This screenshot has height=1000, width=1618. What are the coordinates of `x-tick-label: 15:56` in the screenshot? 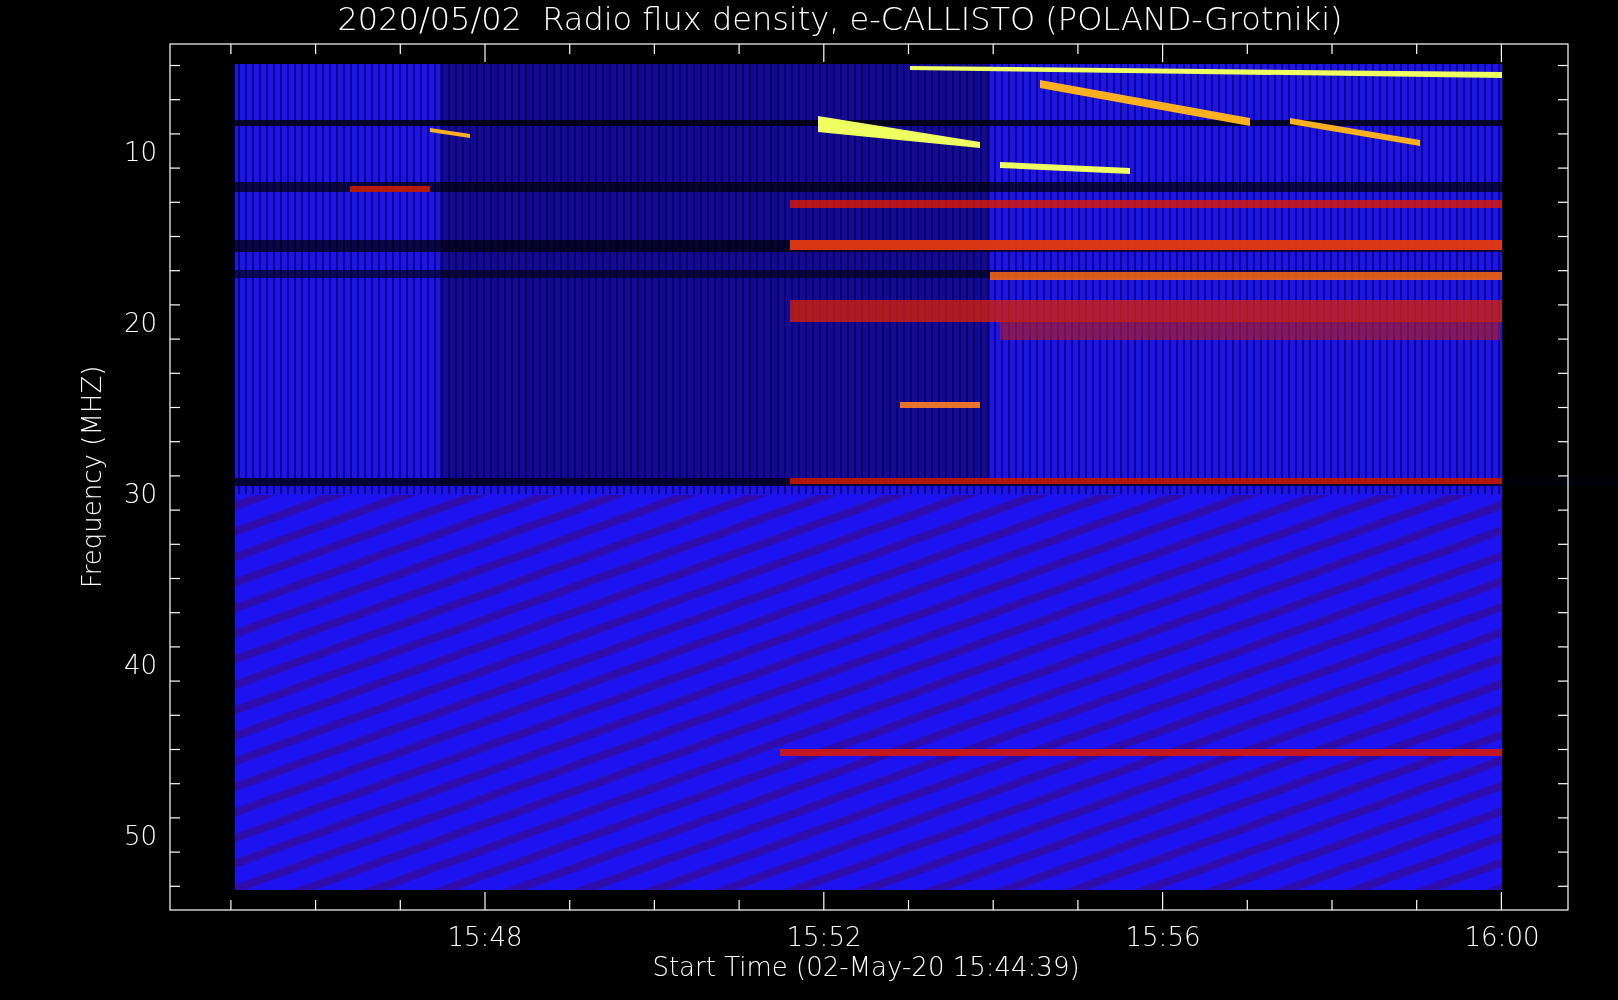 It's located at (1163, 937).